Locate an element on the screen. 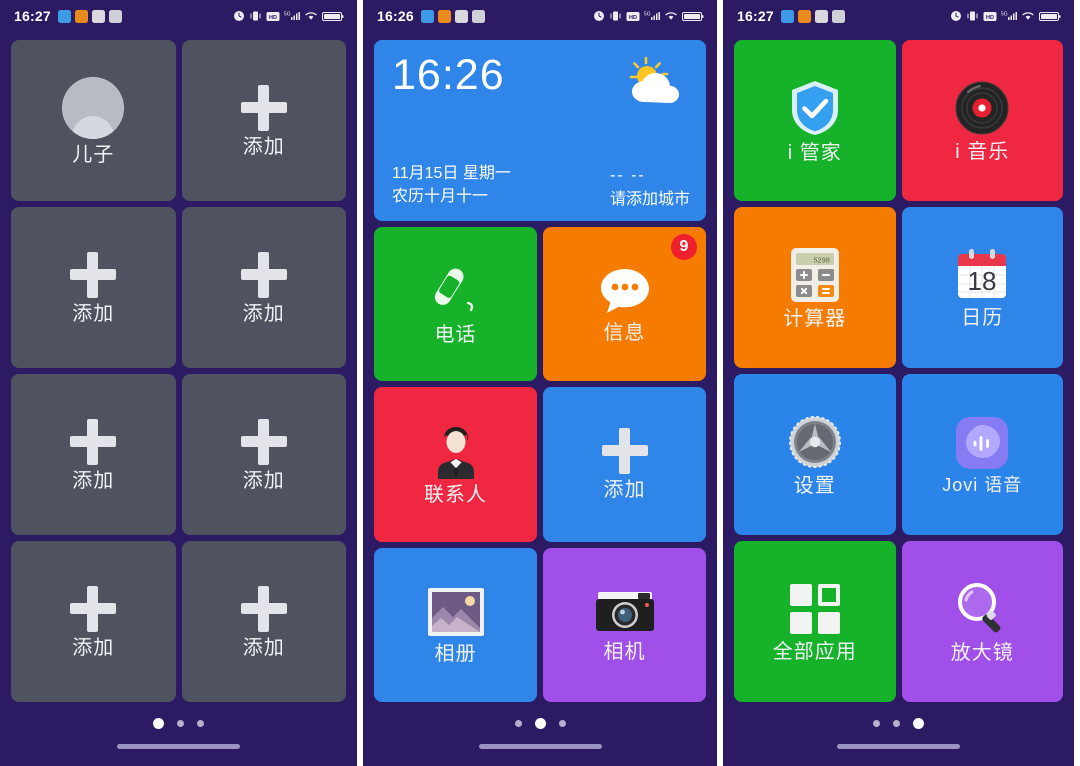 This screenshot has width=1080, height=766. tile-row: 5298 计算器 18 日历 is located at coordinates (898, 287).